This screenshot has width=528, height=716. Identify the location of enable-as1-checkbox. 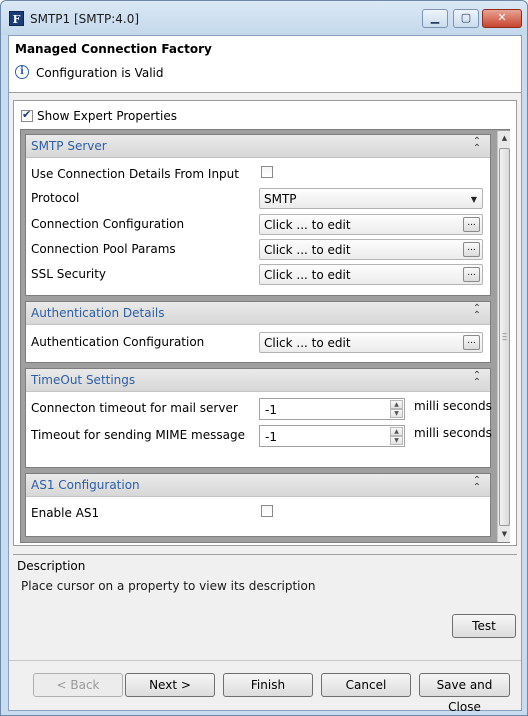
(267, 511).